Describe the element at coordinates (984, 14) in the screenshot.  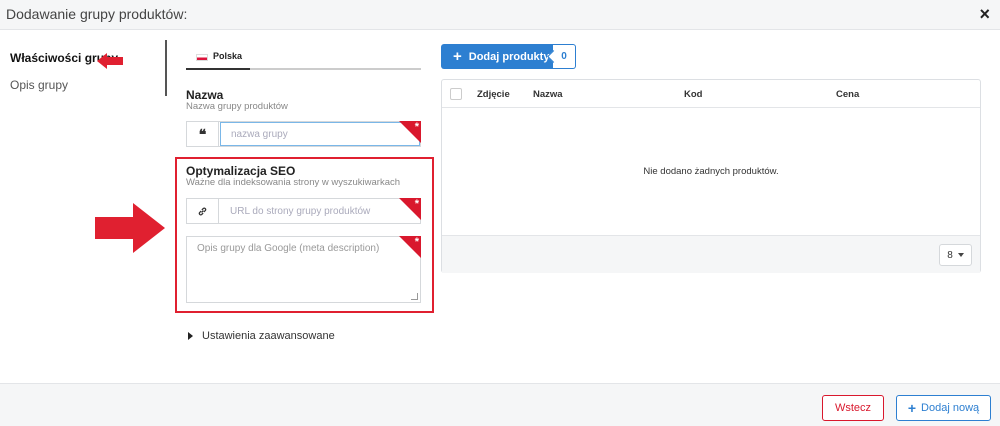
I see `close-icon: ×` at that location.